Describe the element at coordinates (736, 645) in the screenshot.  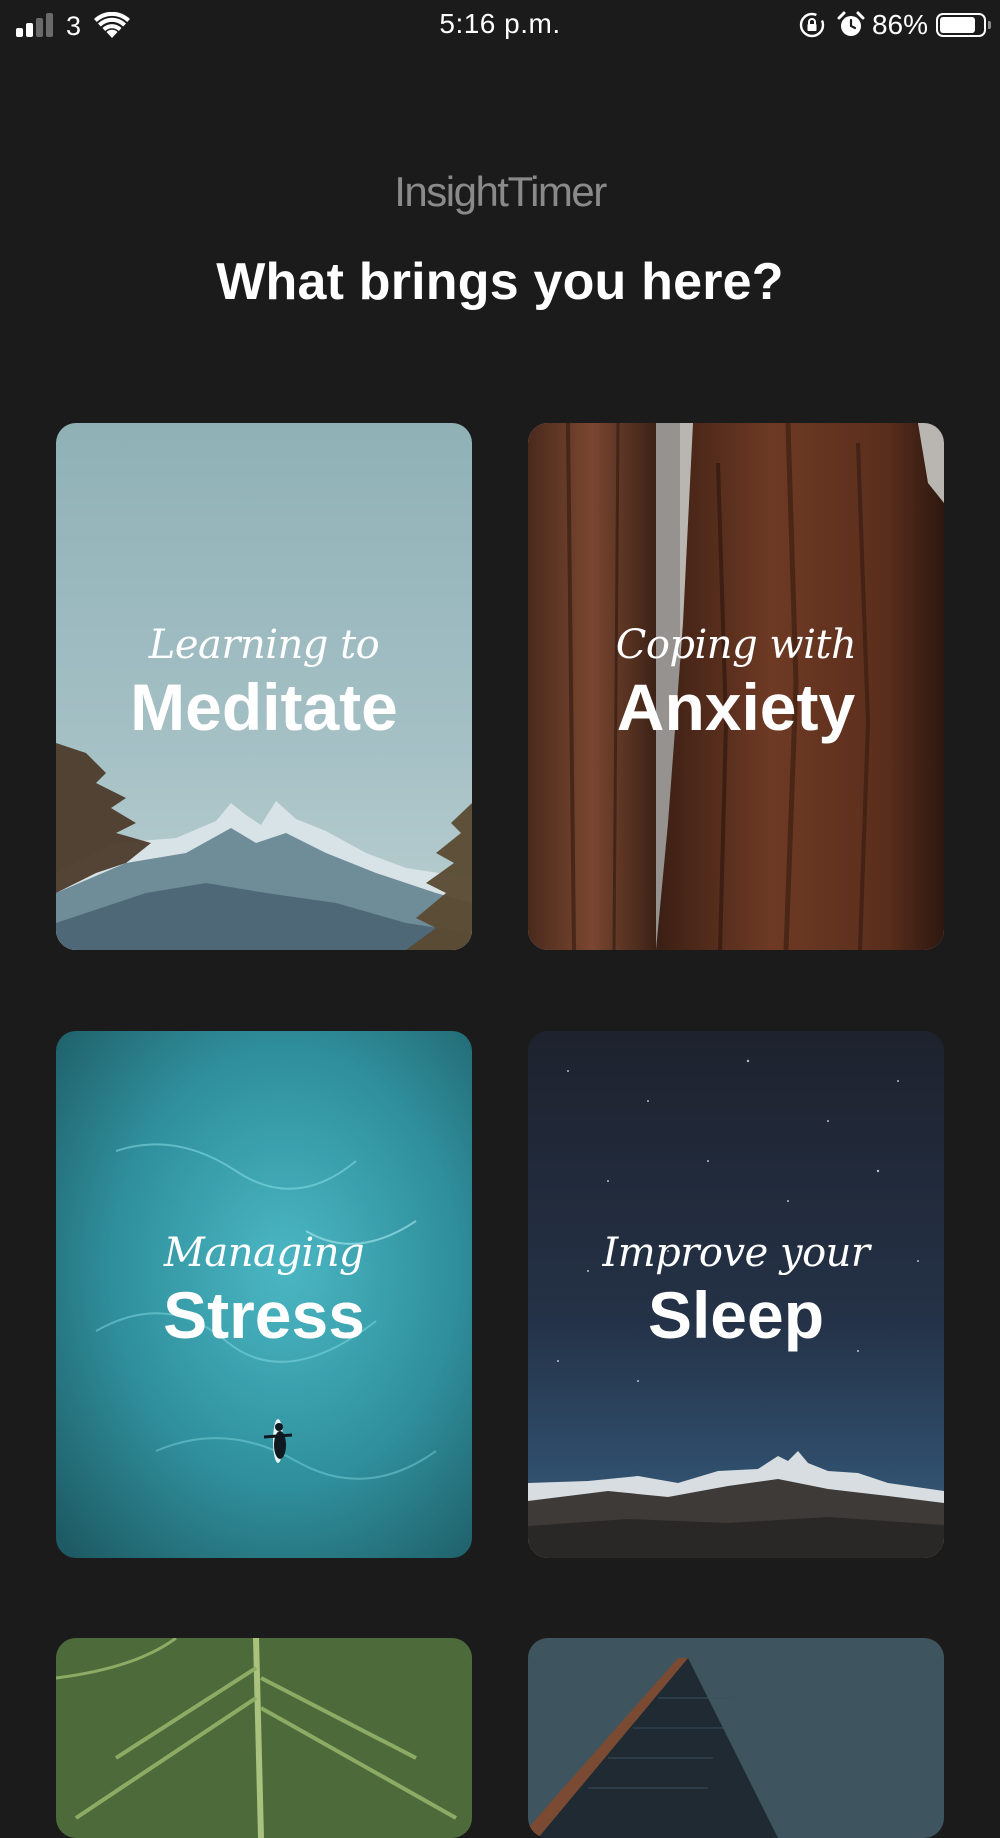
I see `card-subtitle: Coping with` at that location.